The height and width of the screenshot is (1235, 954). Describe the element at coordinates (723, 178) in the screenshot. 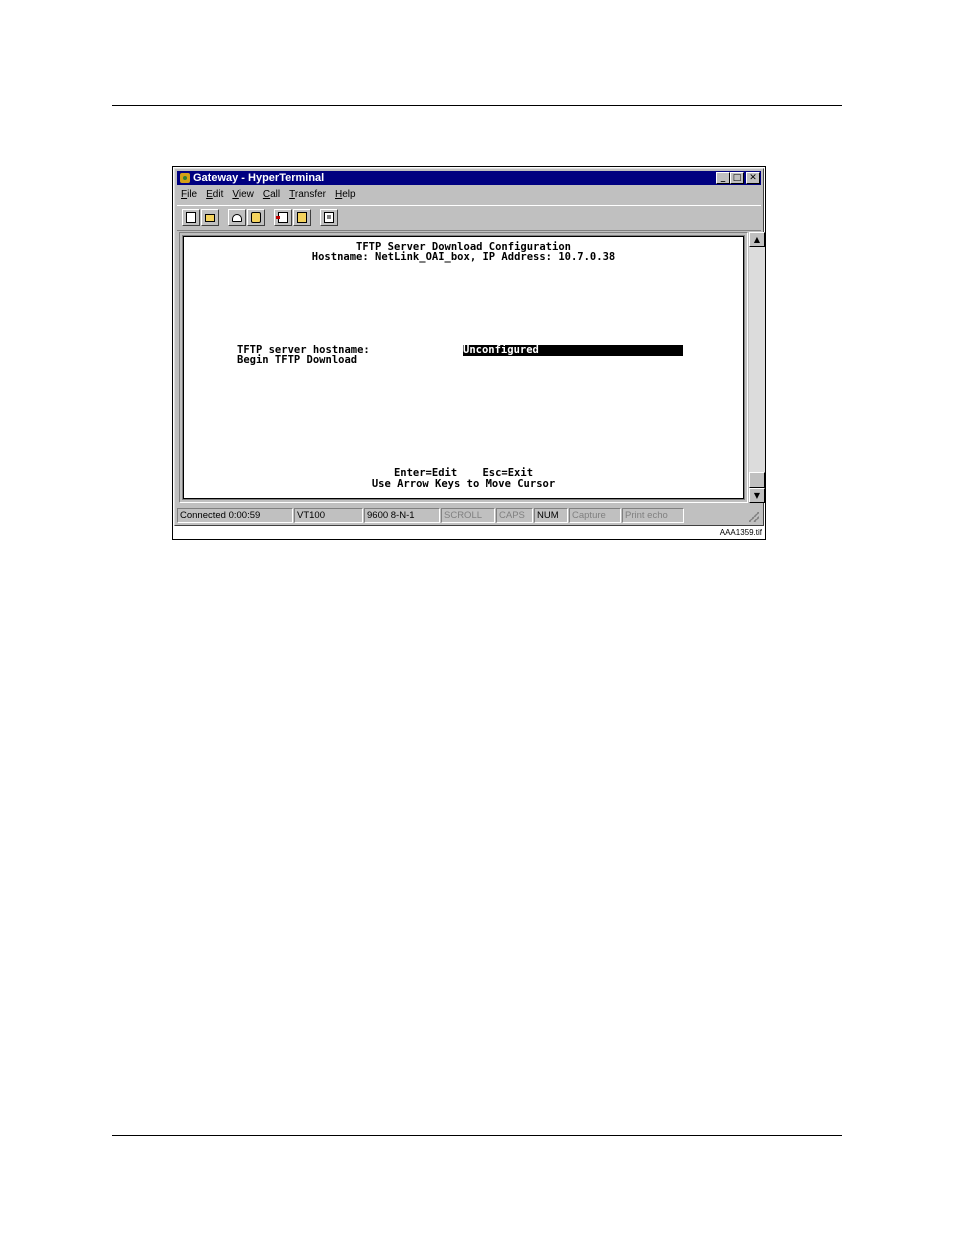

I see `minimize-button: _` at that location.